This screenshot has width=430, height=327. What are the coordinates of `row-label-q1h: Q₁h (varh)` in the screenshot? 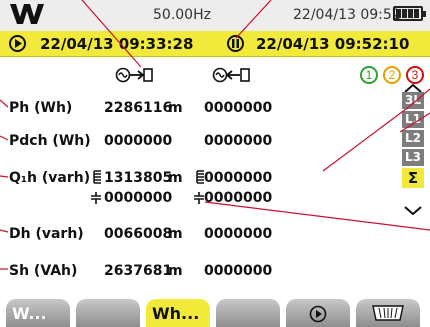 It's located at (50, 178).